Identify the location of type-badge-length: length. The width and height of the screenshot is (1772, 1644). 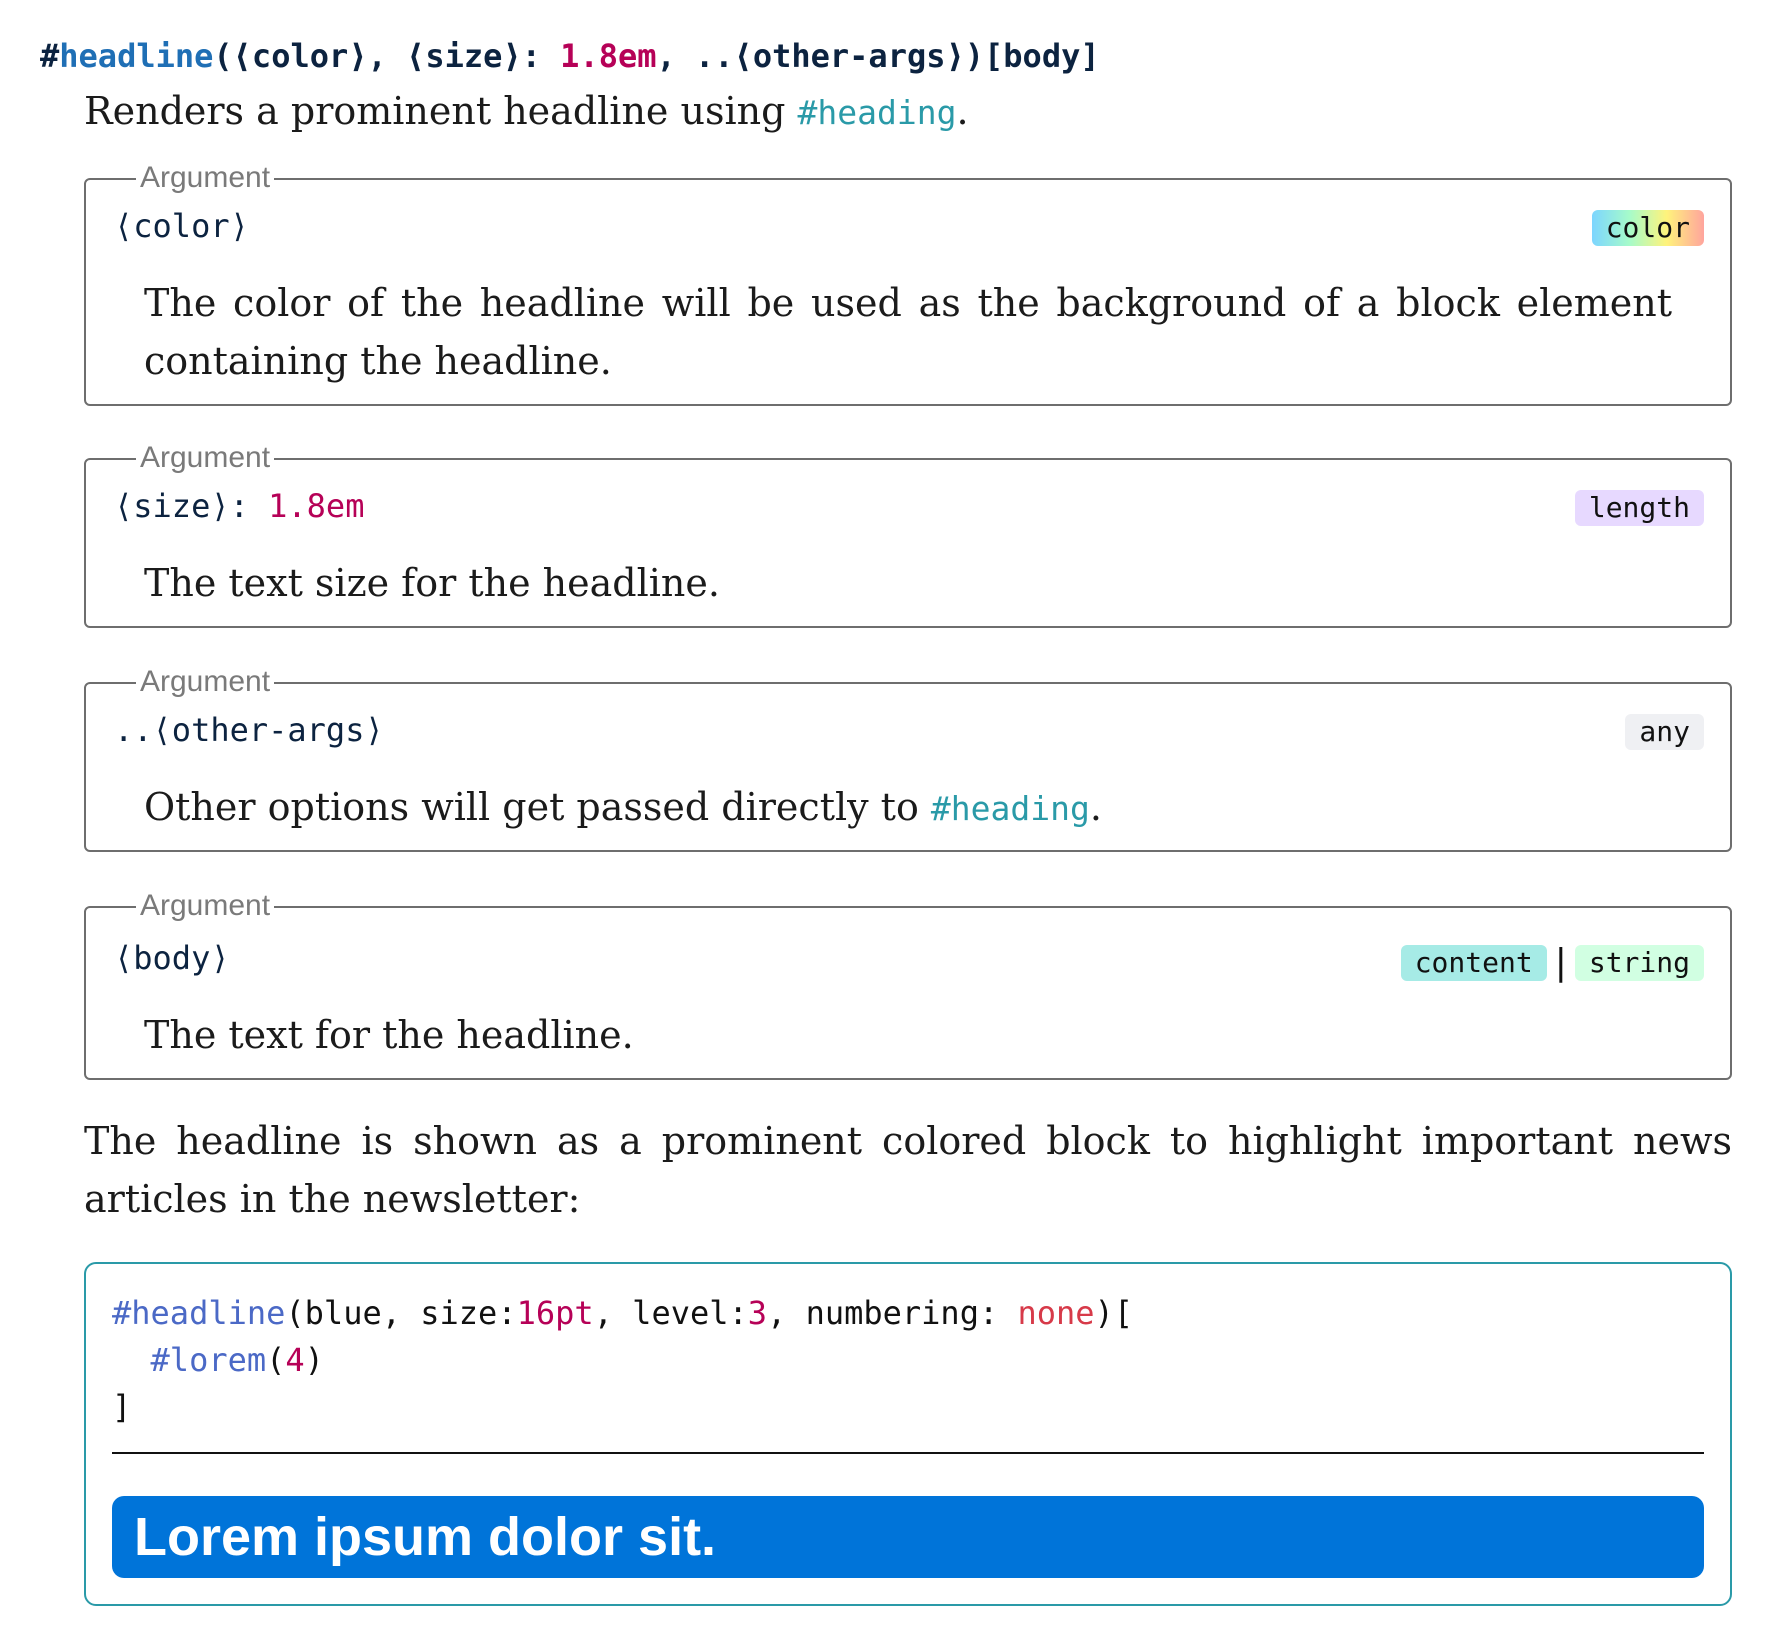
(1639, 508).